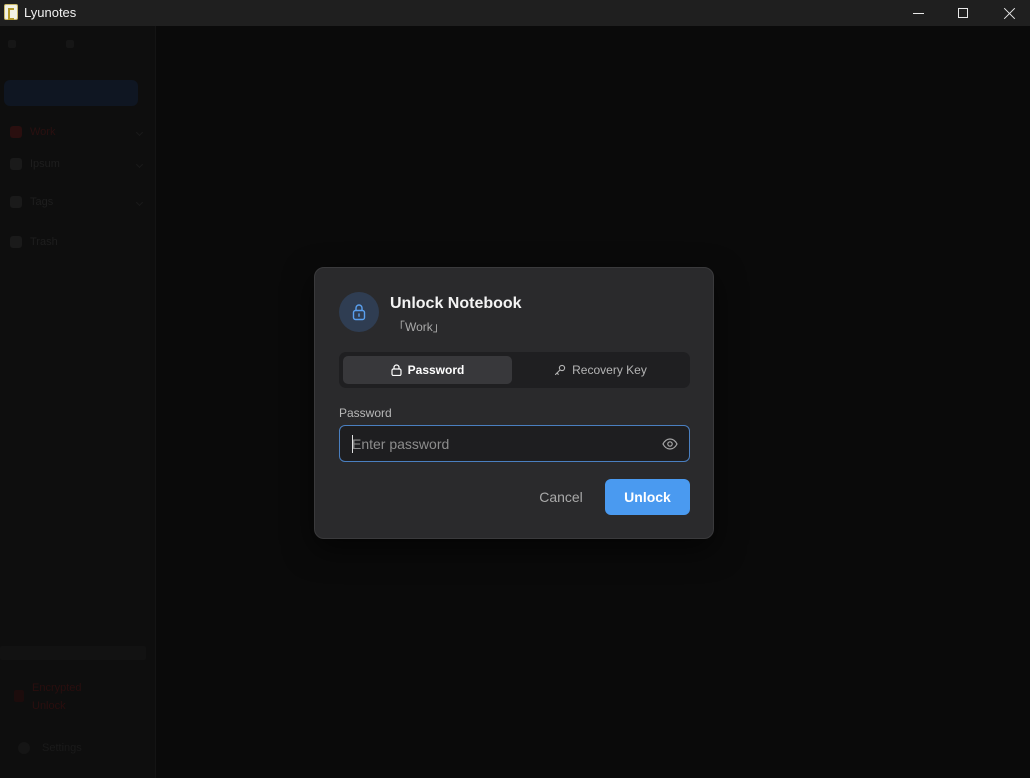 This screenshot has height=778, width=1030. I want to click on tab-recovery-key-label: Recovery Key, so click(609, 370).